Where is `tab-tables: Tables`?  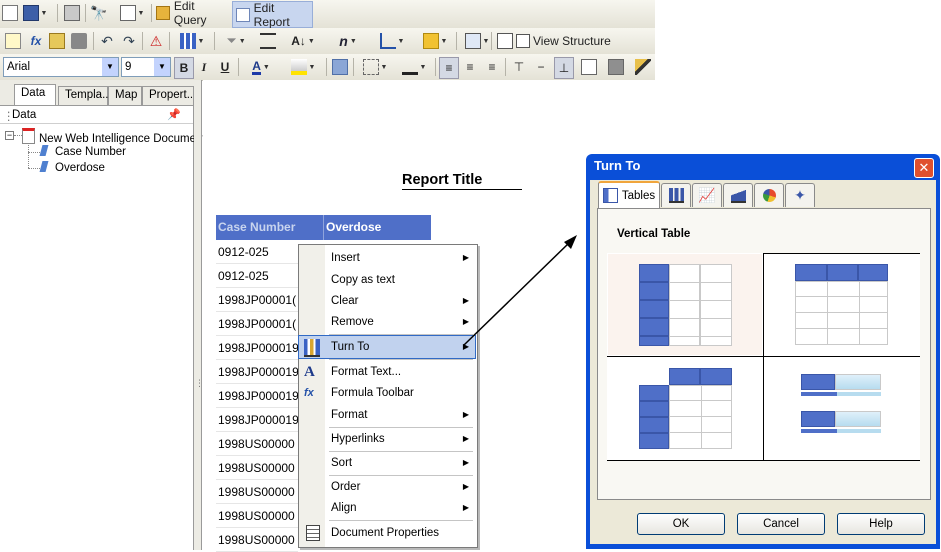 tab-tables: Tables is located at coordinates (629, 194).